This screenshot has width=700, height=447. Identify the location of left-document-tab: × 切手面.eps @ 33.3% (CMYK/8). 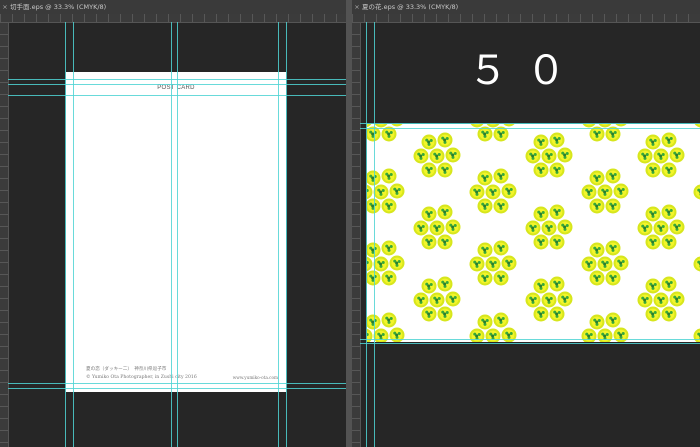
(173, 7).